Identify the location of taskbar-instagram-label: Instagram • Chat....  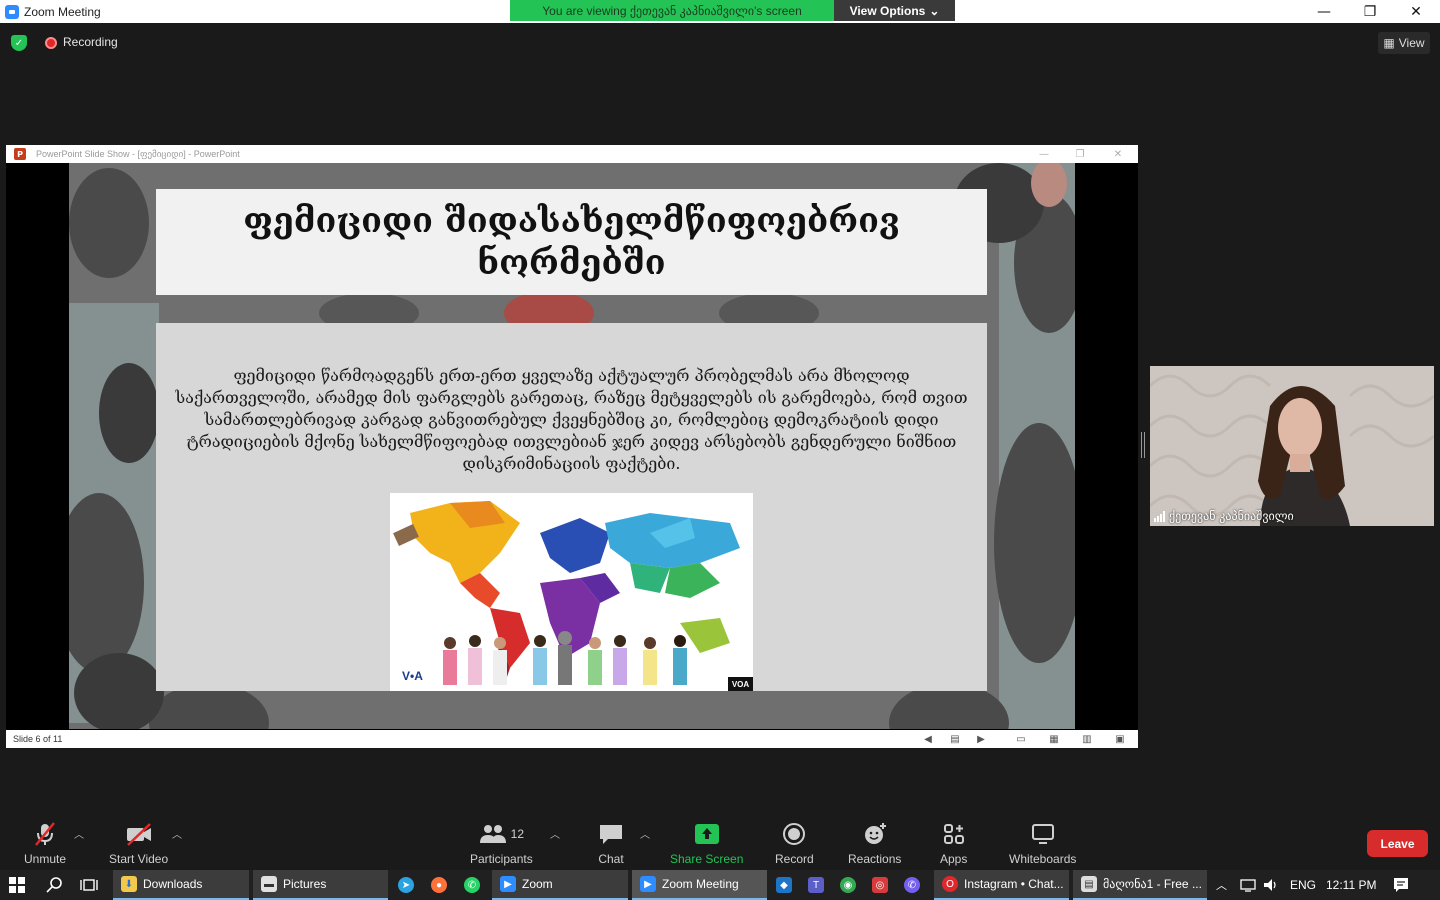
(1014, 884).